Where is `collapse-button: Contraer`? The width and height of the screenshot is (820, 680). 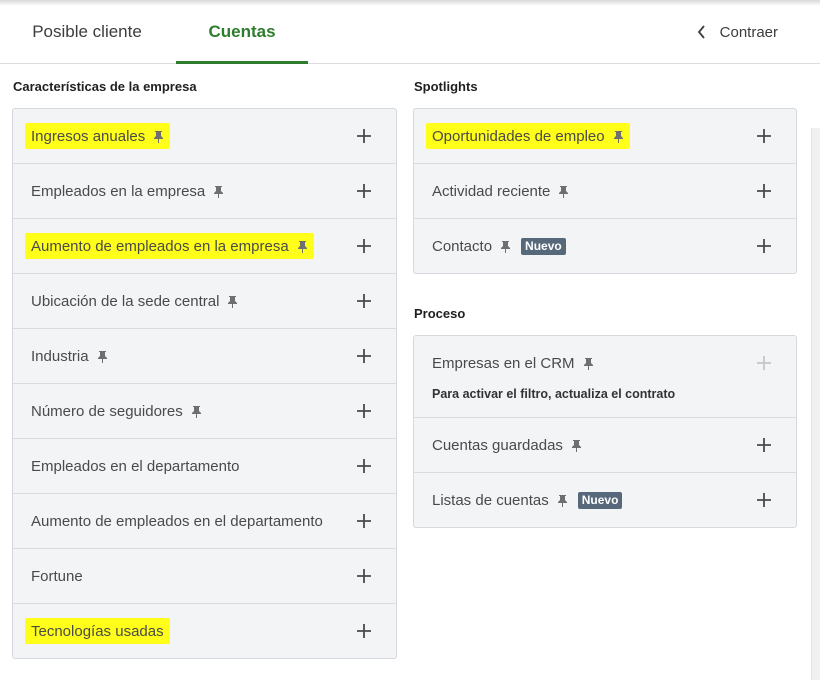 collapse-button: Contraer is located at coordinates (737, 32).